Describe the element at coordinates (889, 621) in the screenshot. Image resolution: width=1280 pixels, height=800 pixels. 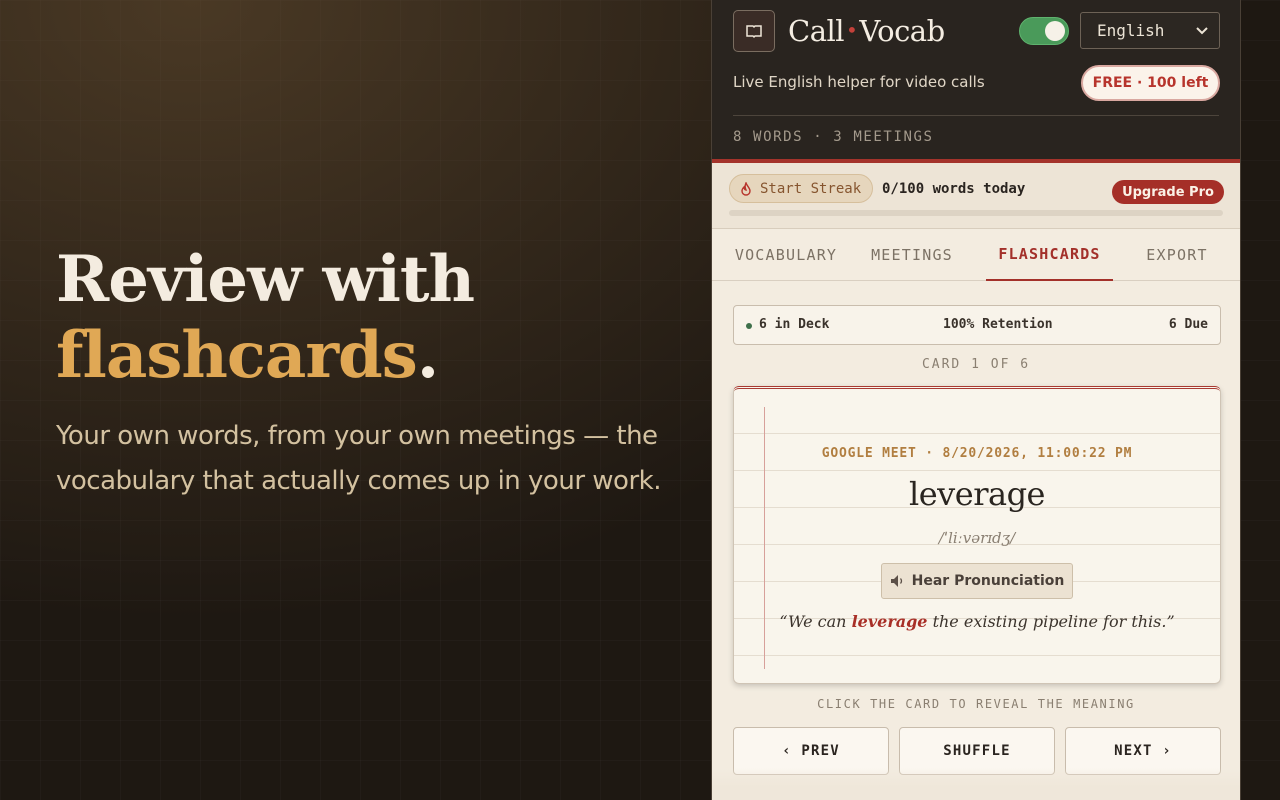
I see `example-highlight: leverage` at that location.